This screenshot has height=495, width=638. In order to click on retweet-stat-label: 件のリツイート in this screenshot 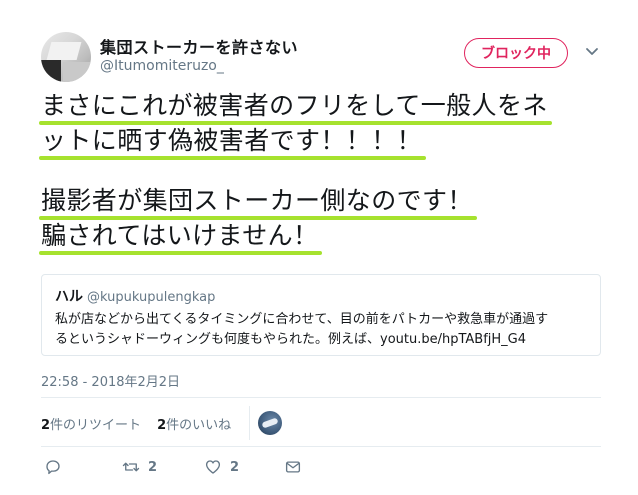, I will do `click(96, 425)`.